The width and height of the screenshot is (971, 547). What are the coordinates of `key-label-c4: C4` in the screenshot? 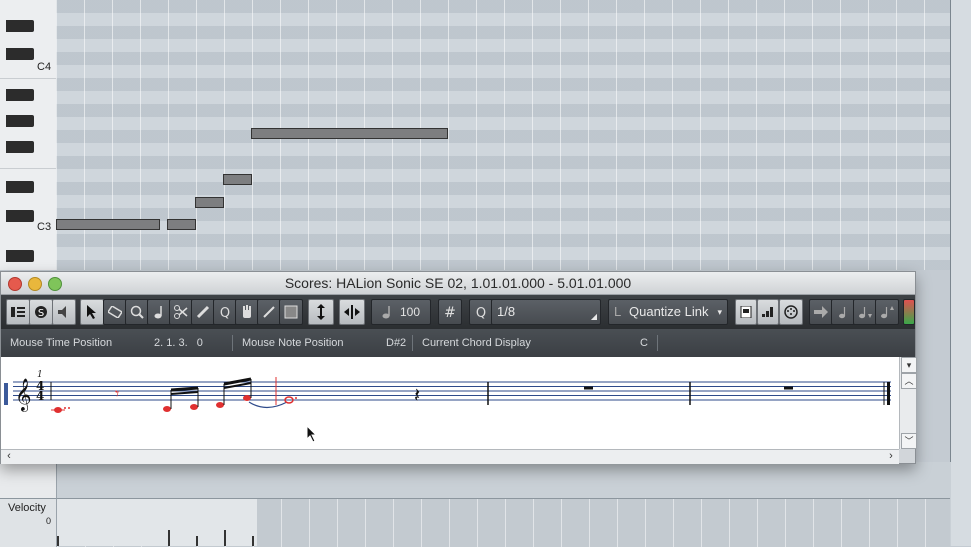 It's located at (44, 67).